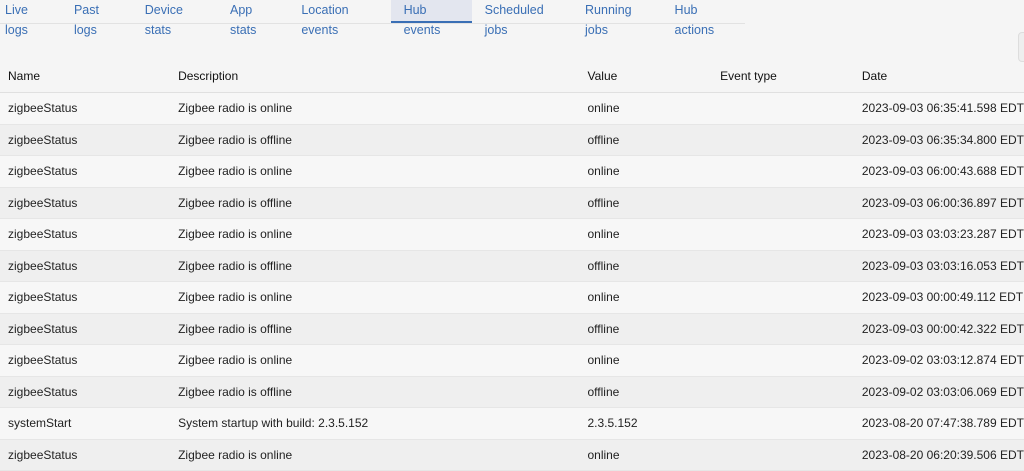  I want to click on column-header-date: Date, so click(940, 76).